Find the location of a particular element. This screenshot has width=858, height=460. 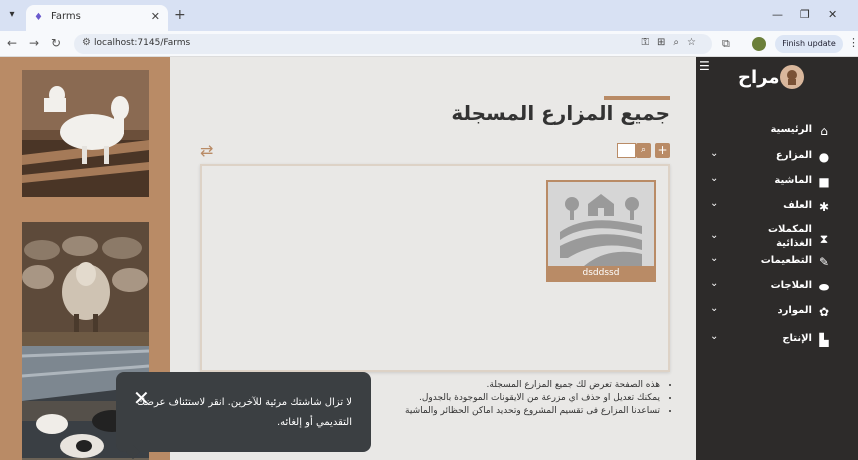

sidebar-item-treatments: ⌄ ⬬ العلاجات is located at coordinates (777, 287).